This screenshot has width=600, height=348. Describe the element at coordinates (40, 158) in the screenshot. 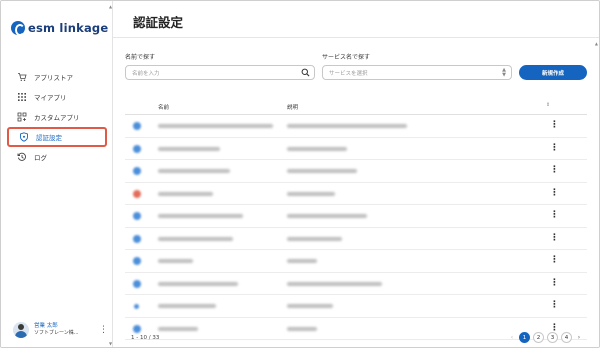

I see `sidebar-item-label: ログ` at that location.